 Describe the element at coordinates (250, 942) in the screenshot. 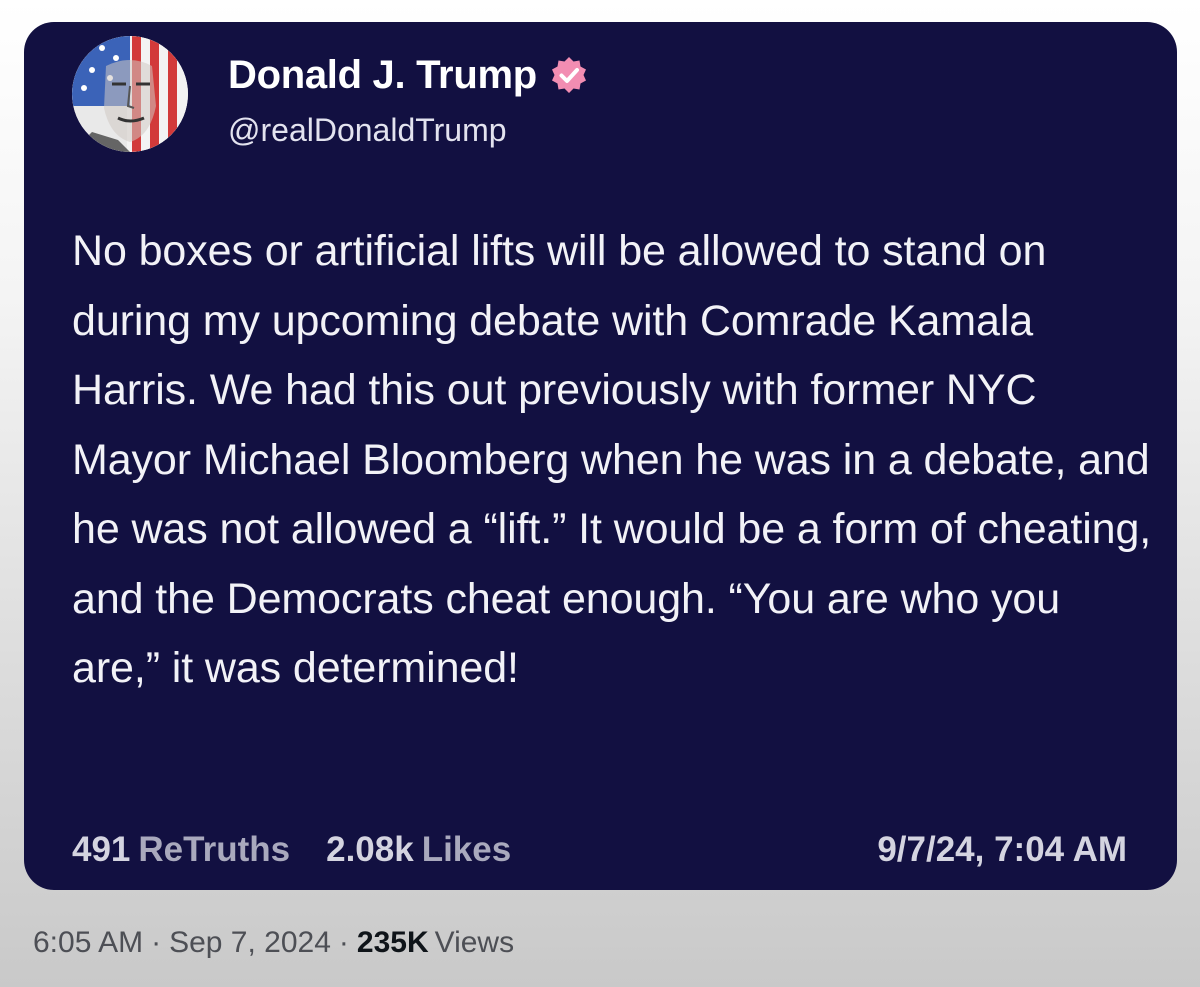

I see `tweet-date: Sep 7, 2024` at that location.